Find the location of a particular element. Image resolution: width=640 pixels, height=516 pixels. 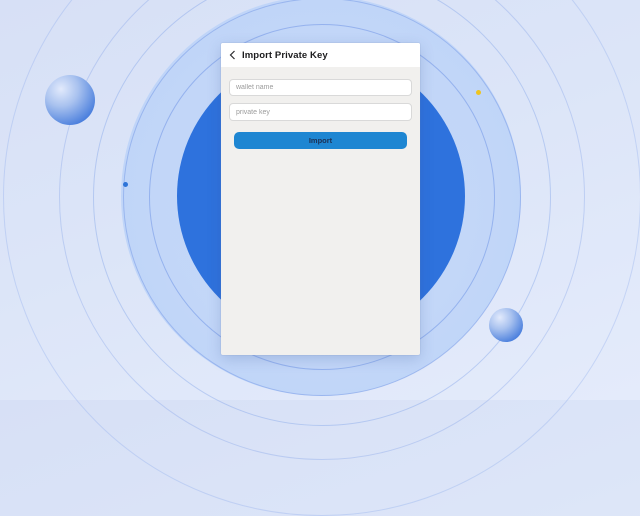

chevron-left-icon is located at coordinates (232, 55).